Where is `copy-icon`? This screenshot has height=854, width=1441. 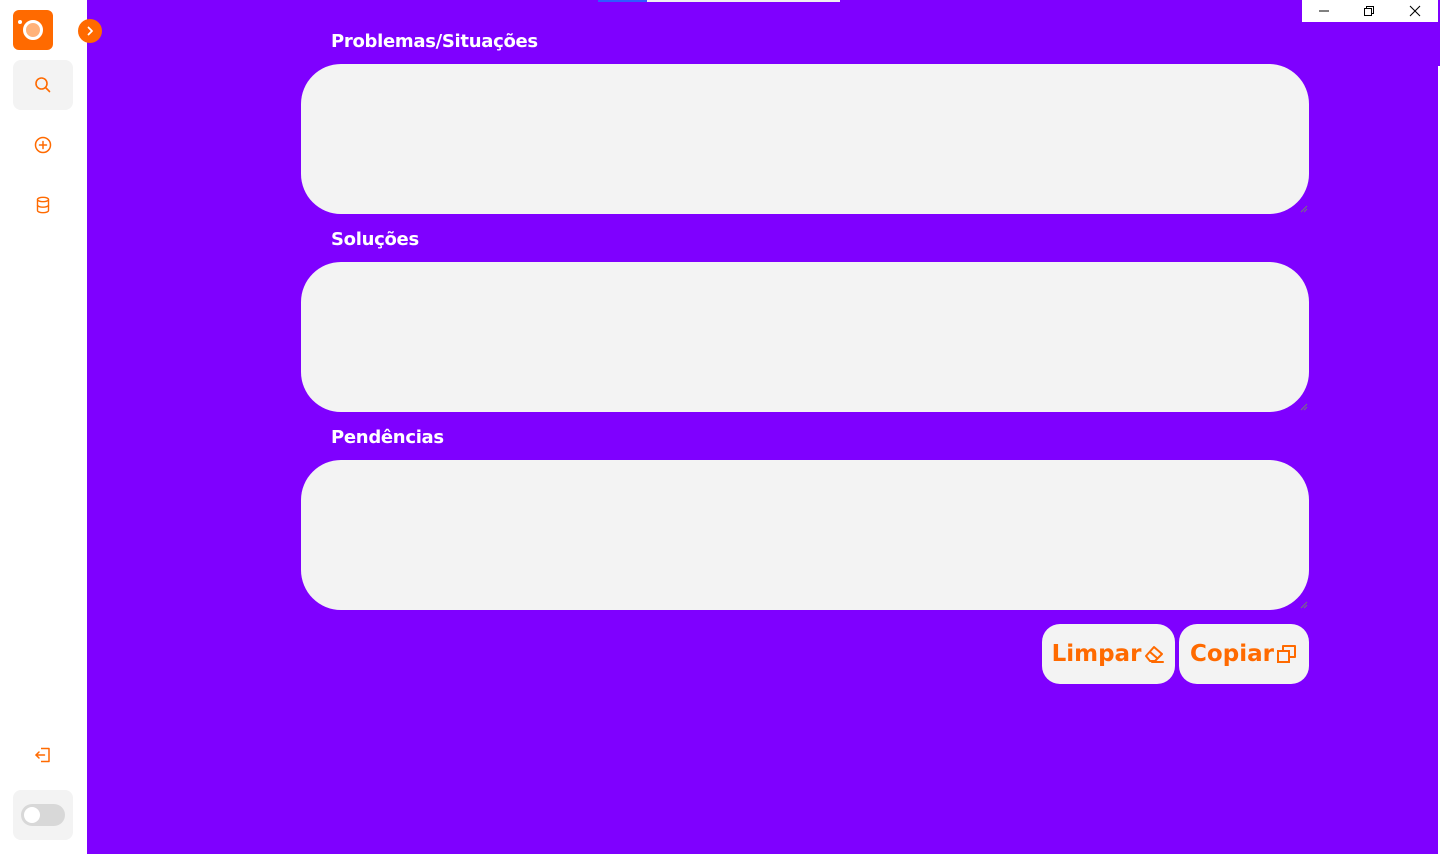 copy-icon is located at coordinates (1286, 654).